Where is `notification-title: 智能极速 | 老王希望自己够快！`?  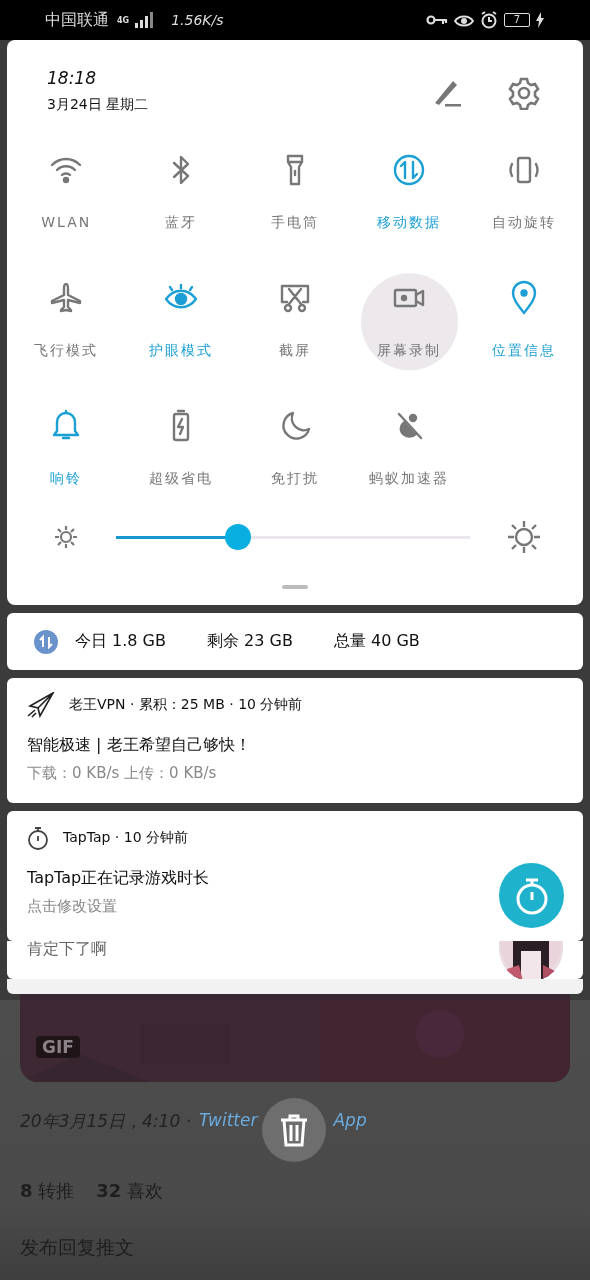 notification-title: 智能极速 | 老王希望自己够快！ is located at coordinates (139, 745).